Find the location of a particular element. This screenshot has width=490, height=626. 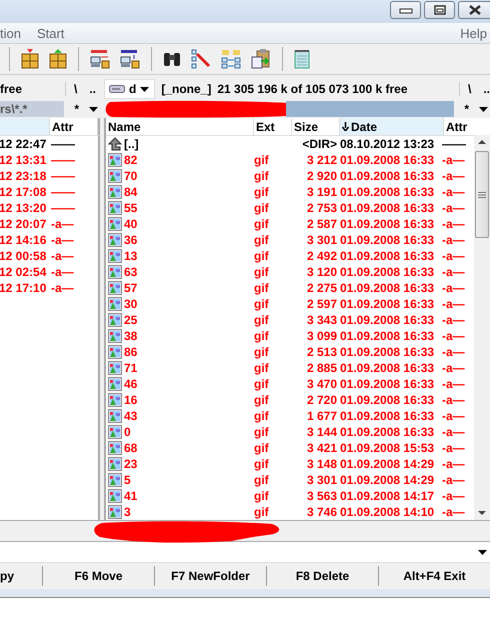

file-name: 46 is located at coordinates (189, 384).